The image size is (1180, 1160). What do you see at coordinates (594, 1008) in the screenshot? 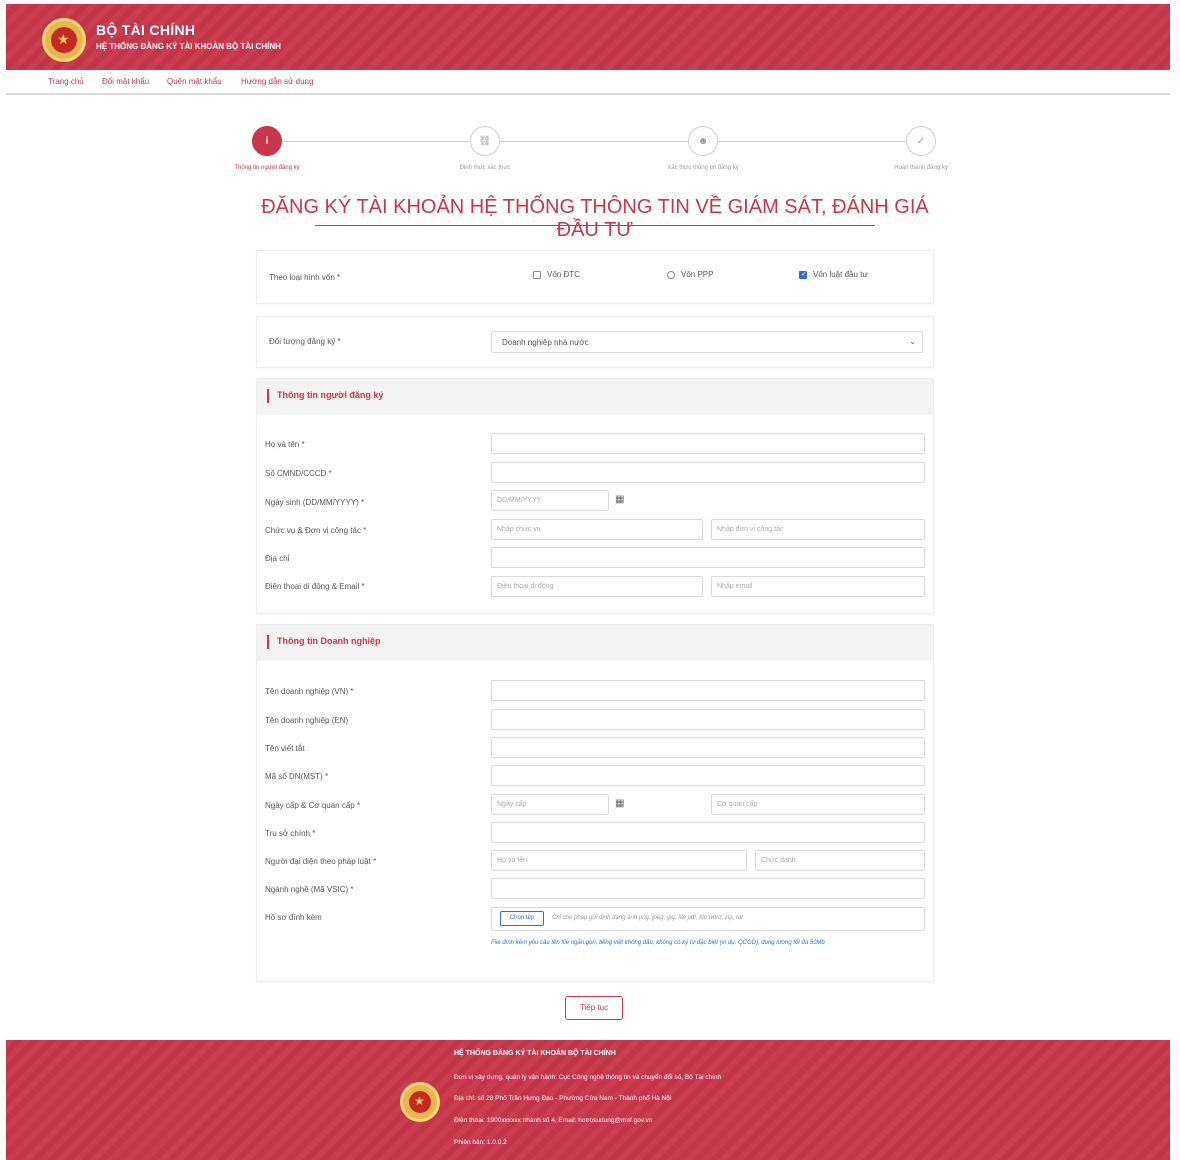
I see `next-button: Tiếp tục` at bounding box center [594, 1008].